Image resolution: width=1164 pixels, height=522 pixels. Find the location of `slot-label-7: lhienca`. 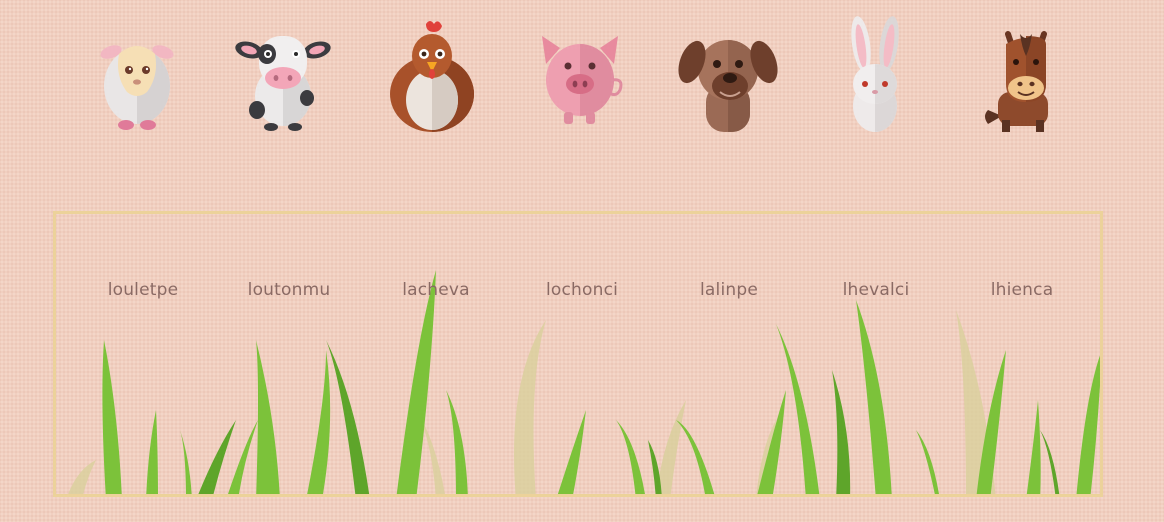

slot-label-7: lhienca is located at coordinates (1022, 290).